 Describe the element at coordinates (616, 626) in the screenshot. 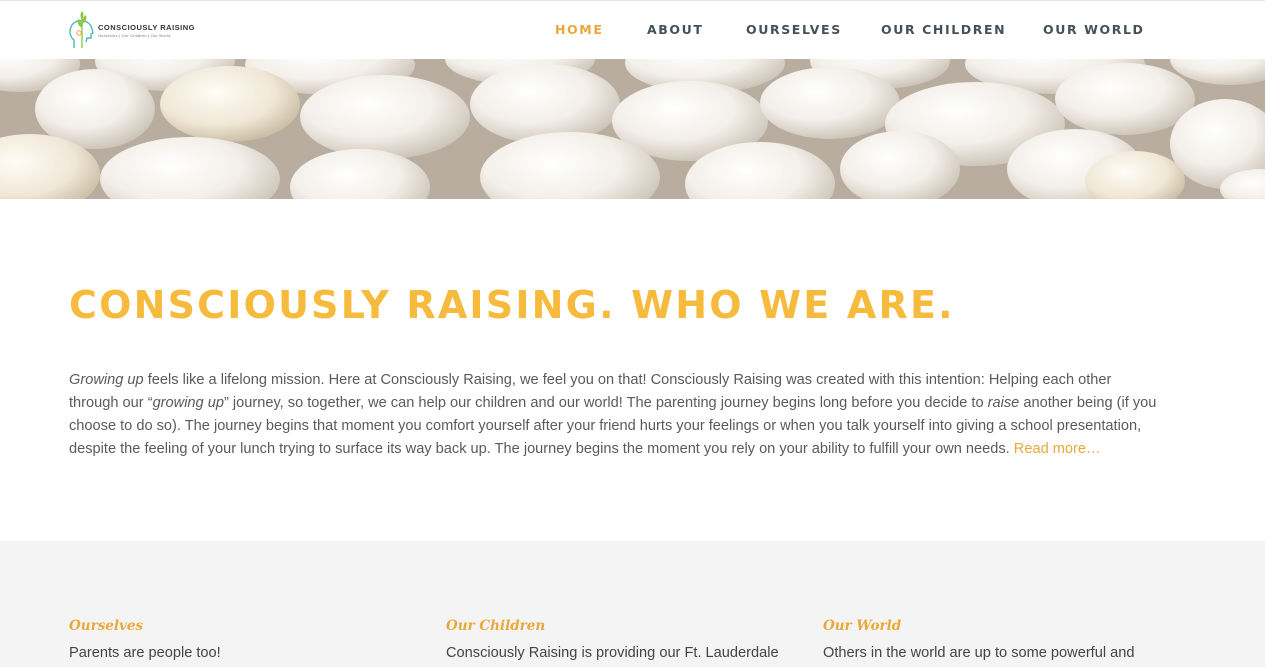

I see `feature-title-our-children: Our Children` at that location.